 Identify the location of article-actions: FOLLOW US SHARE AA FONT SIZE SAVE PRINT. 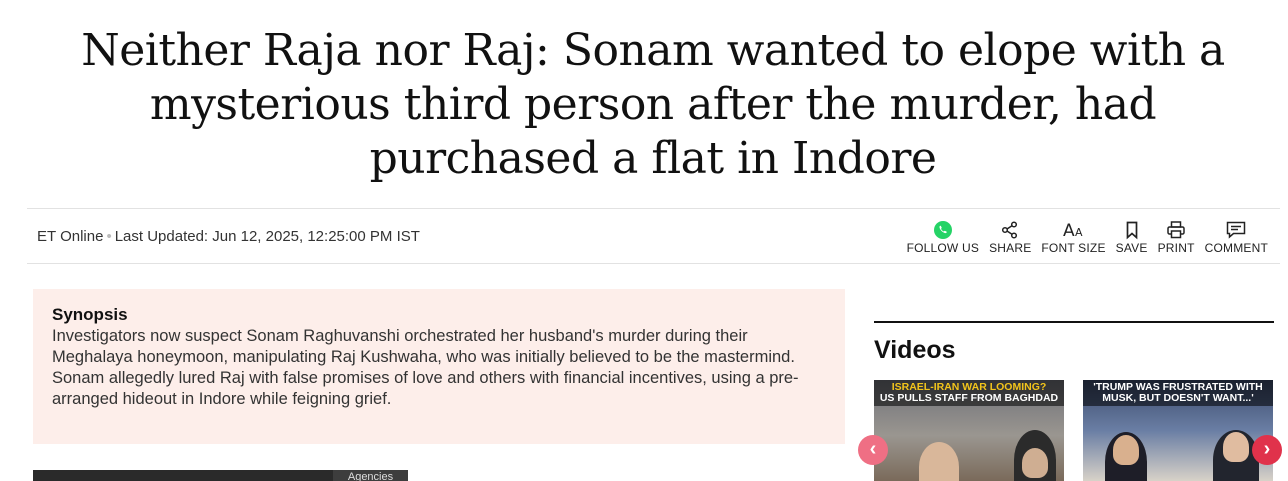
(1087, 237).